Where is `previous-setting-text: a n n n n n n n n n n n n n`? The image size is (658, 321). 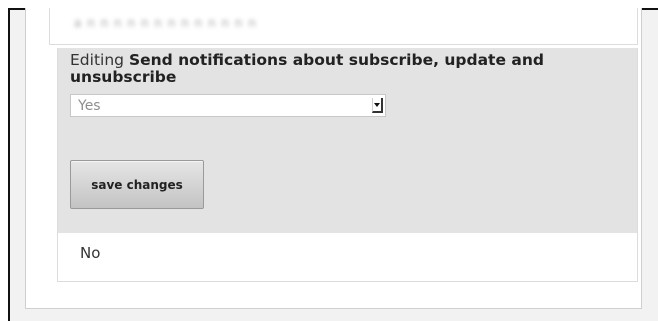
previous-setting-text: a n n n n n n n n n n n n n is located at coordinates (165, 23).